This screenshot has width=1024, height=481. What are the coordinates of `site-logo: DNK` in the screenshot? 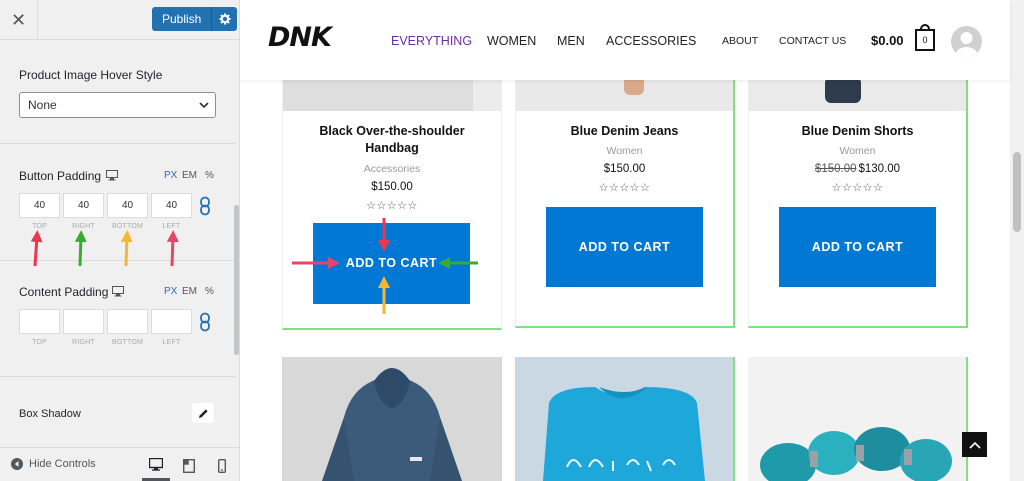 It's located at (300, 37).